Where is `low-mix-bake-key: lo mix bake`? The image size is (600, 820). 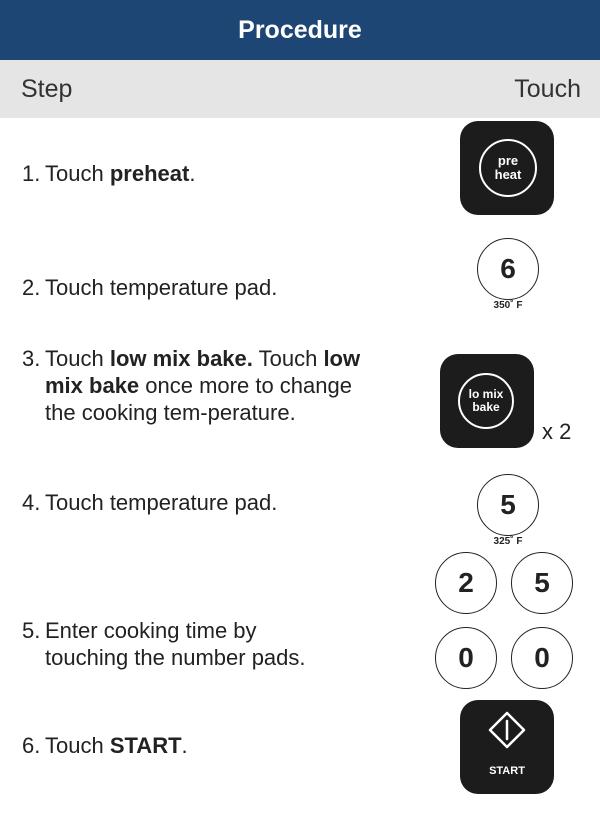 low-mix-bake-key: lo mix bake is located at coordinates (487, 401).